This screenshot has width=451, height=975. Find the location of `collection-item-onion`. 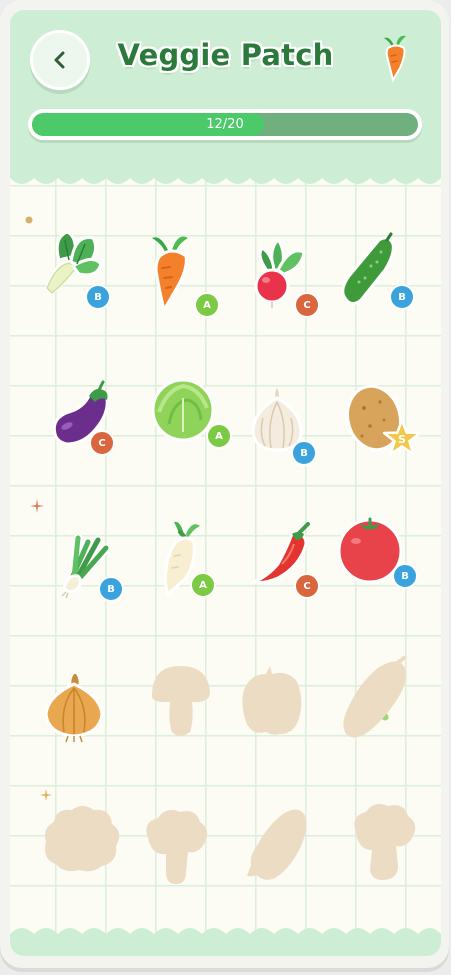

collection-item-onion is located at coordinates (85, 716).